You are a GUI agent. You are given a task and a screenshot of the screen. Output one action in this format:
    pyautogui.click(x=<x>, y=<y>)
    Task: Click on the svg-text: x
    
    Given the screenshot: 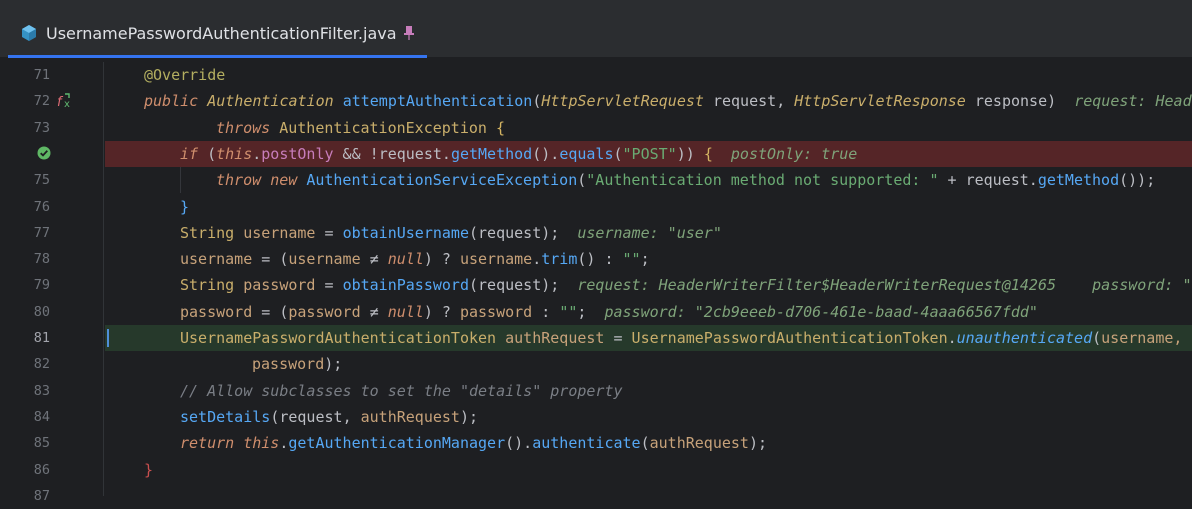 What is the action you would take?
    pyautogui.click(x=67, y=104)
    